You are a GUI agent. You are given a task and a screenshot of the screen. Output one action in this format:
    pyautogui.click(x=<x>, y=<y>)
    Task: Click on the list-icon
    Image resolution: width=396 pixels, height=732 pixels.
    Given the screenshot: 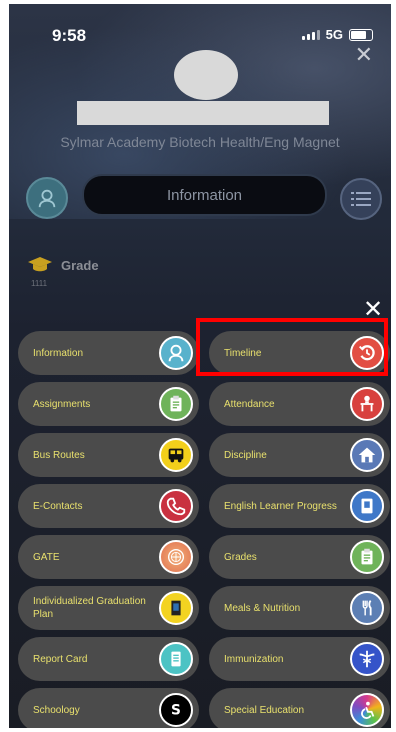 What is the action you would take?
    pyautogui.click(x=361, y=199)
    